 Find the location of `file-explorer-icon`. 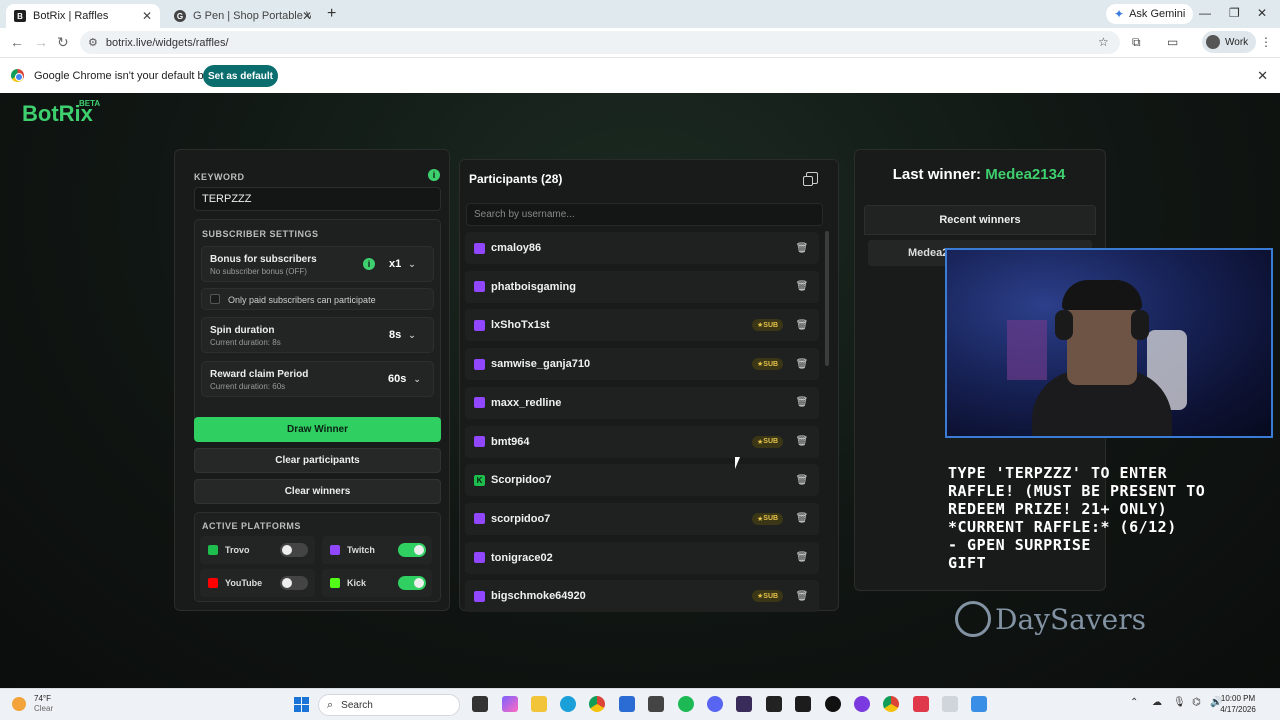

file-explorer-icon is located at coordinates (539, 704).